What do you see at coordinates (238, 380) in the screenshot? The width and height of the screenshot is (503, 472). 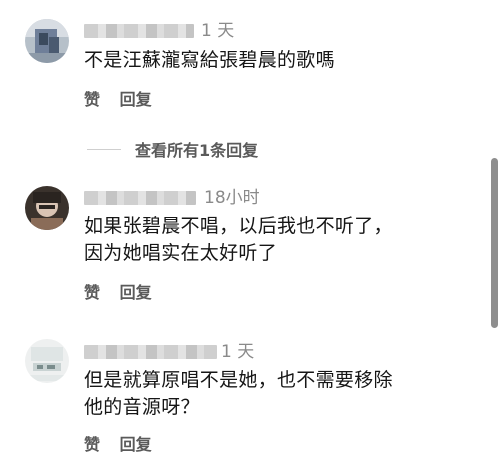 I see `comment-text-line: 但是就算原唱不是她，也不需要移除` at bounding box center [238, 380].